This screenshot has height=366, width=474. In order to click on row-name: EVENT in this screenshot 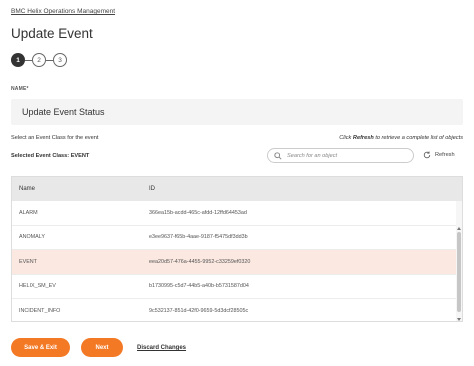, I will do `click(28, 261)`.